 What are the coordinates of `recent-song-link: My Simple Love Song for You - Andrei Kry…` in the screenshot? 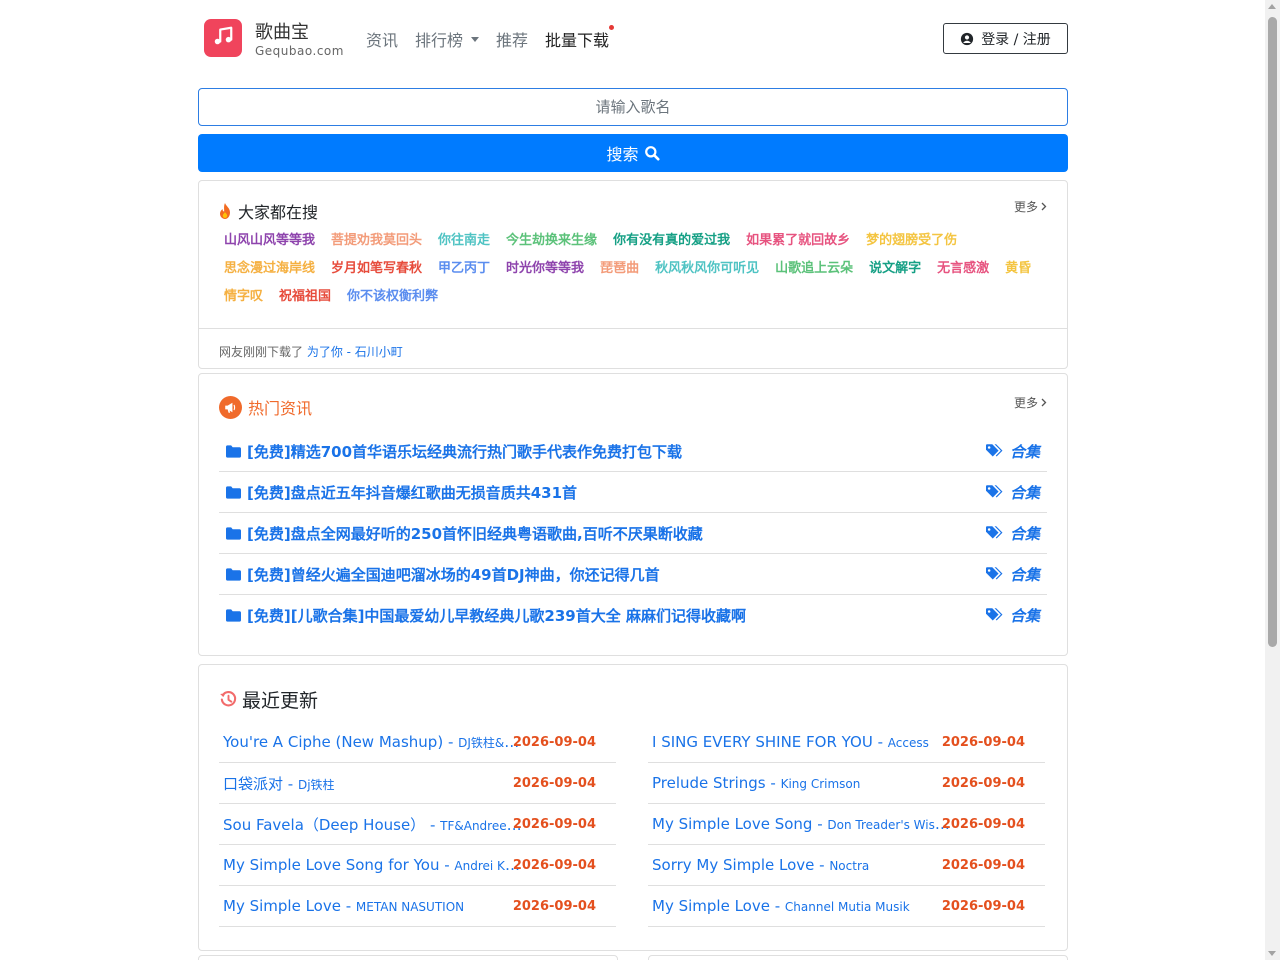 It's located at (373, 865).